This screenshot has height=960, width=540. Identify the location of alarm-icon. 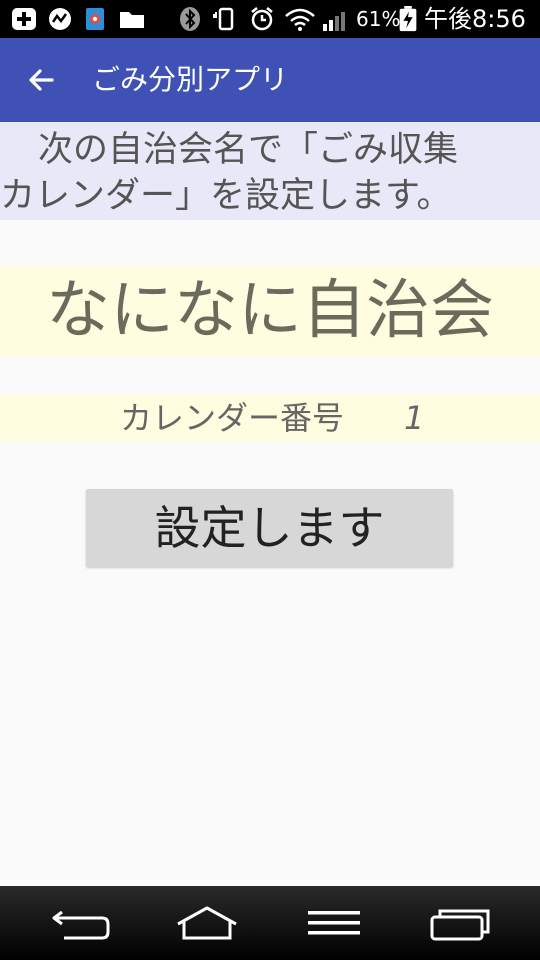
(262, 19).